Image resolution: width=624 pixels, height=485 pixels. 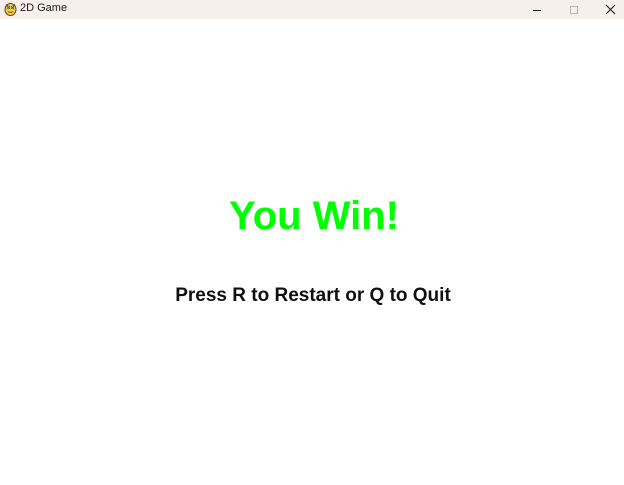 What do you see at coordinates (314, 216) in the screenshot?
I see `result-text: You Win!` at bounding box center [314, 216].